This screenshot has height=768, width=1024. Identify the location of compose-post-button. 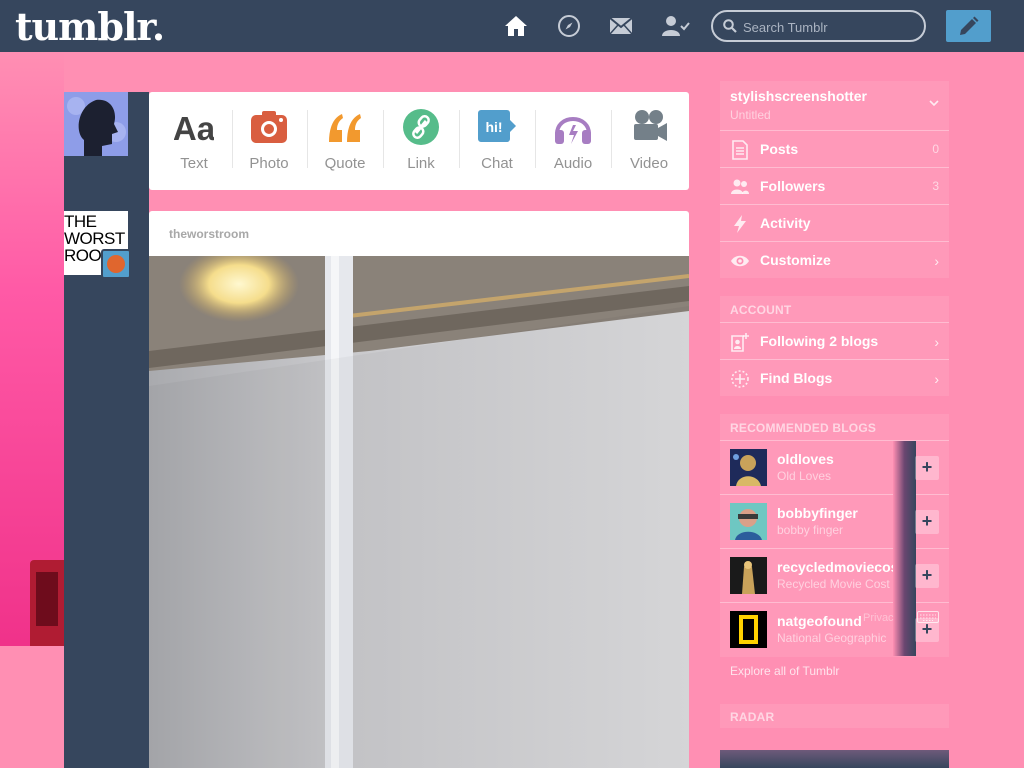
(968, 26).